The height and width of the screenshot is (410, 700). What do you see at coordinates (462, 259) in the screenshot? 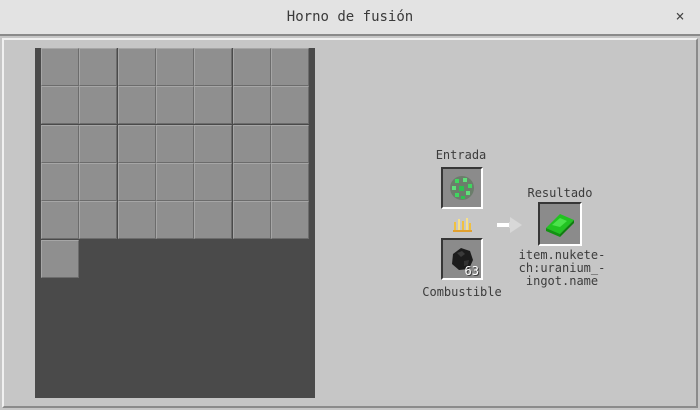
I see `fuel-slot: 63` at bounding box center [462, 259].